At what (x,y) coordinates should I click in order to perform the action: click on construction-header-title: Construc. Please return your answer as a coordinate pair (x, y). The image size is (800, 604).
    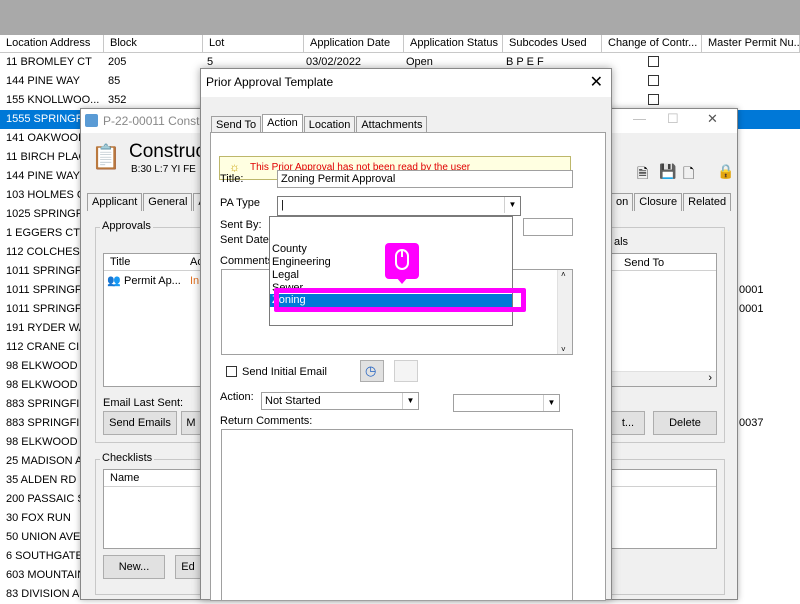
    Looking at the image, I should click on (167, 151).